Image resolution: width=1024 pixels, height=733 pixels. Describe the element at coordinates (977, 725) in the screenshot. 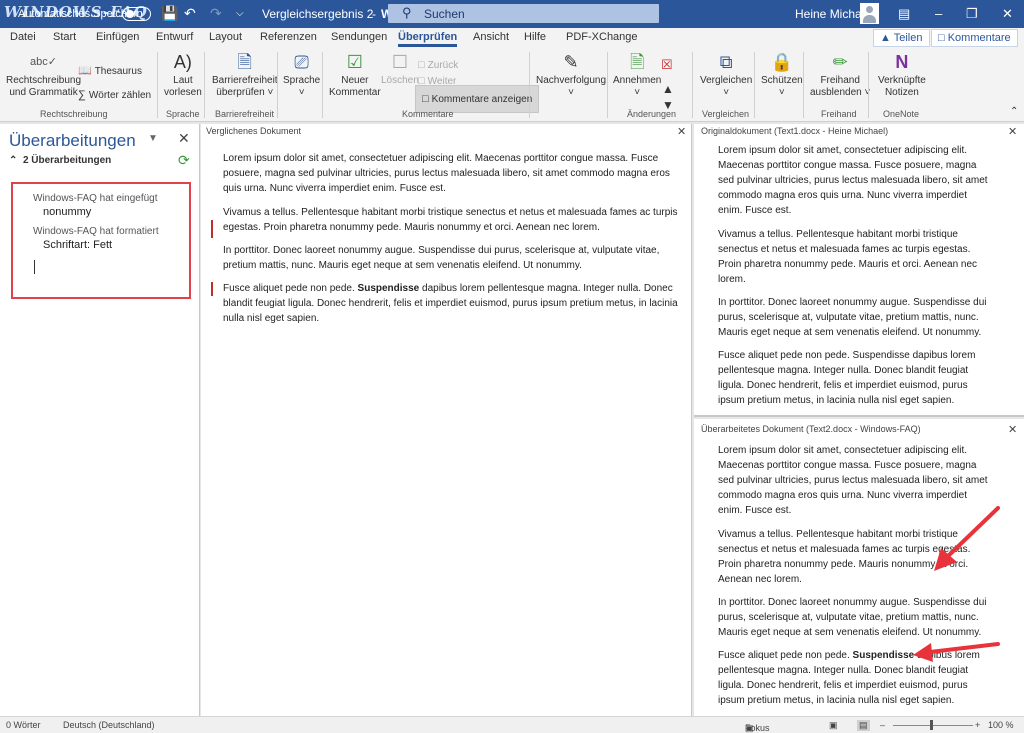

I see `zoom-in-icon: +` at that location.